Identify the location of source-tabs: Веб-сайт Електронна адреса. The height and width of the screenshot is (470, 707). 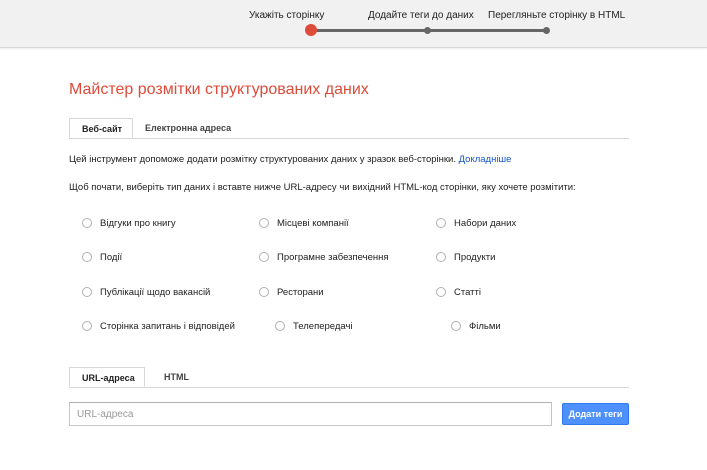
(349, 128).